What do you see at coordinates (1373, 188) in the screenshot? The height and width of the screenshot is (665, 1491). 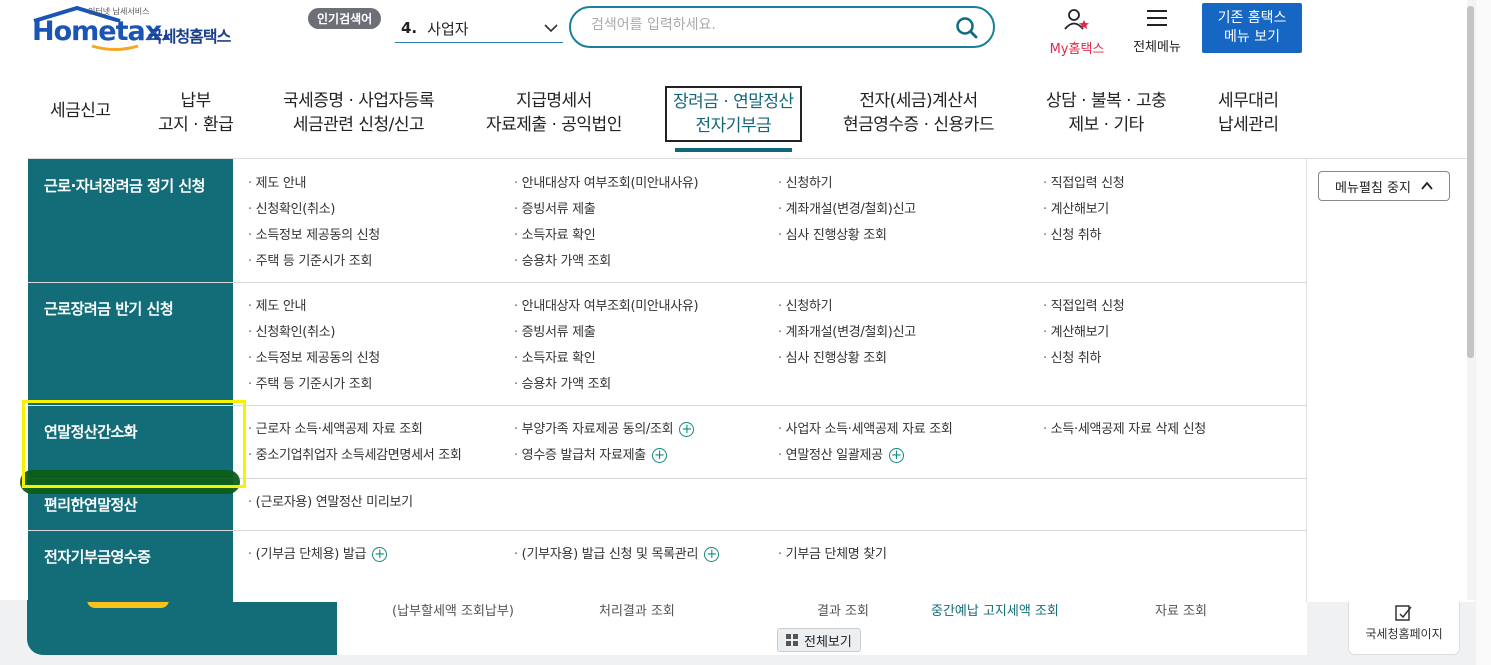 I see `menu-stop-label: 메뉴펼침 중지` at bounding box center [1373, 188].